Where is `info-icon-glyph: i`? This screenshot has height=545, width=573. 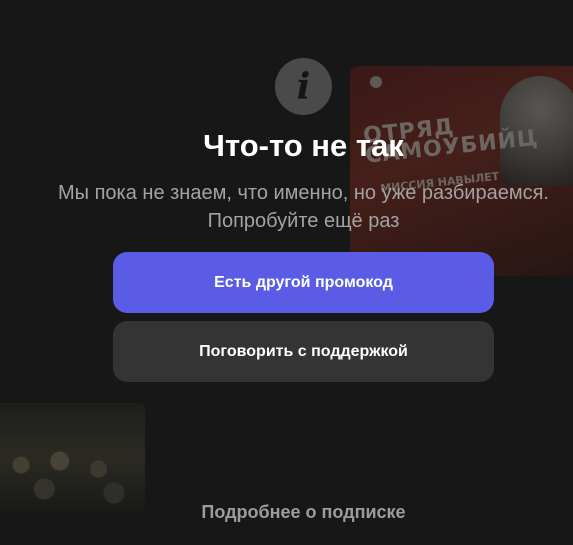 info-icon-glyph: i is located at coordinates (303, 86).